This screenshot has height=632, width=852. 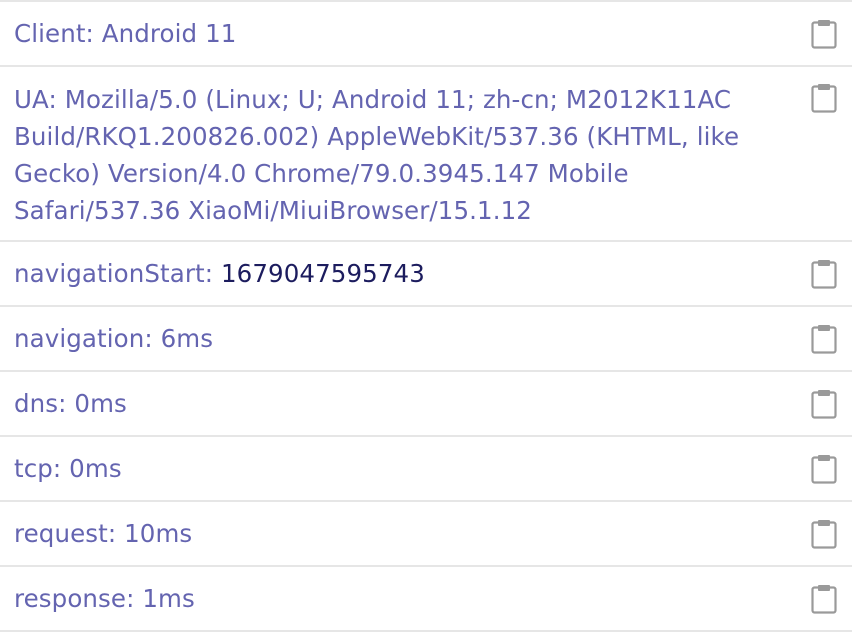 I want to click on row-label: dns:, so click(x=44, y=403).